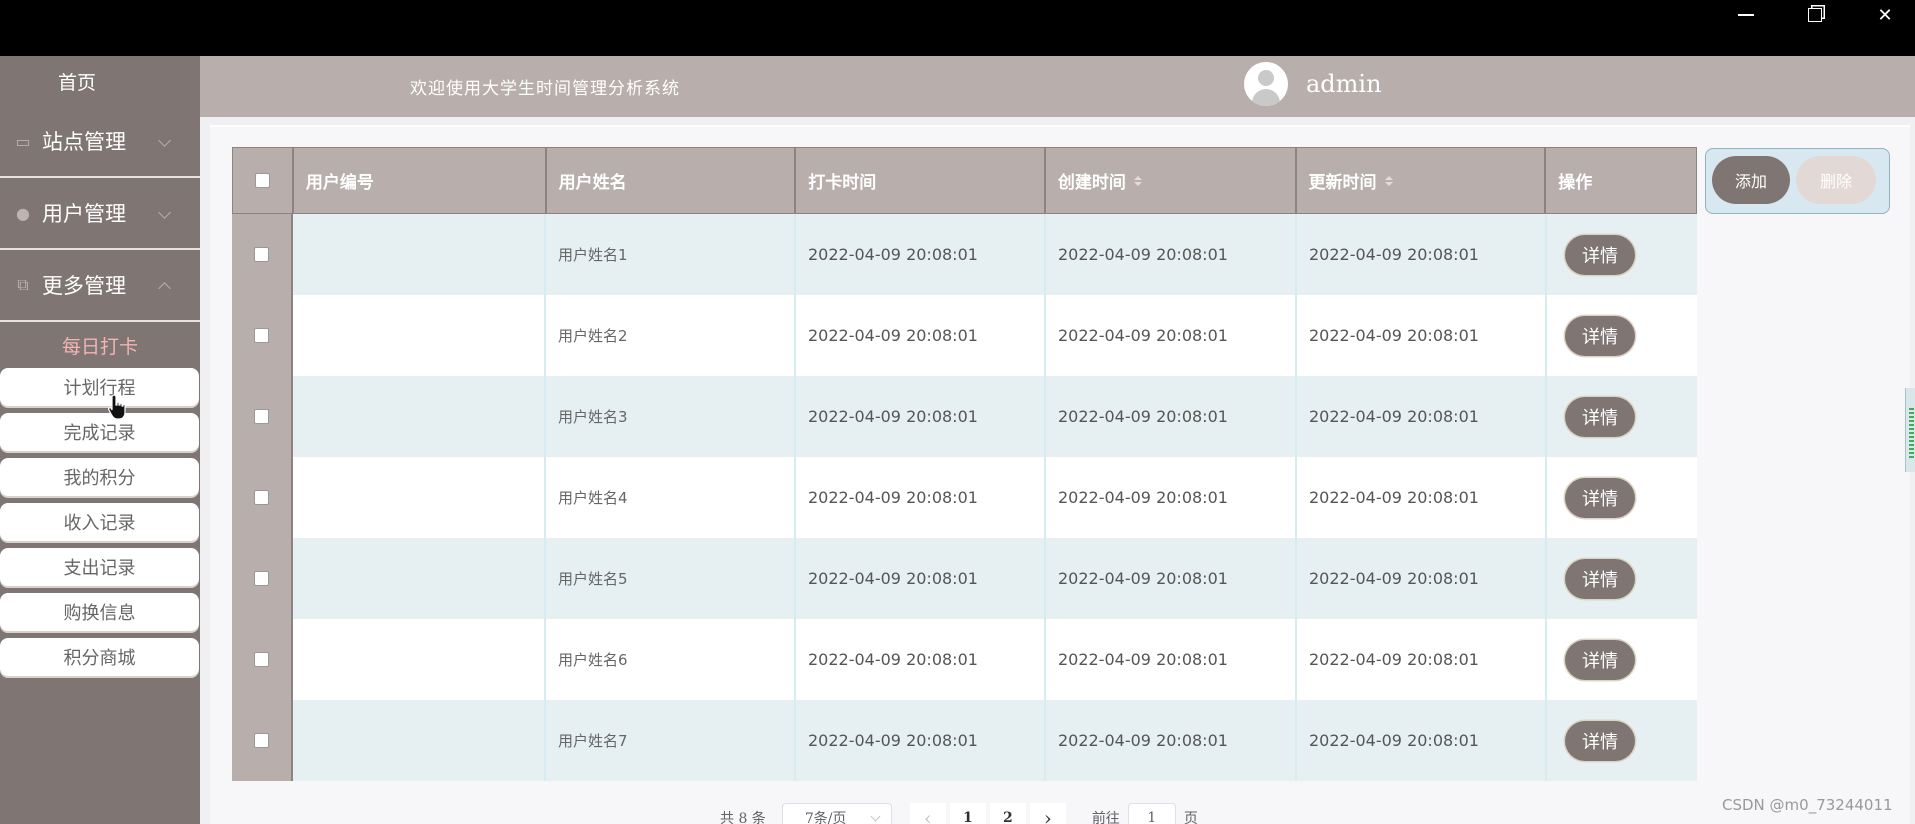 This screenshot has width=1915, height=824. Describe the element at coordinates (1171, 180) in the screenshot. I see `column-header-sortable: 创建时间` at that location.